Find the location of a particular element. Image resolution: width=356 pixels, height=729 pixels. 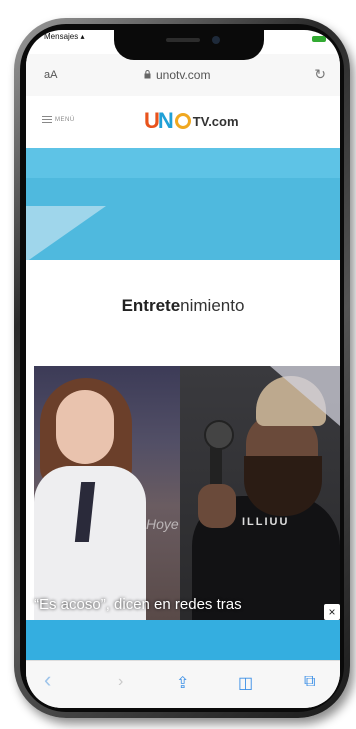

share-icon: ⇪ is located at coordinates (182, 683).